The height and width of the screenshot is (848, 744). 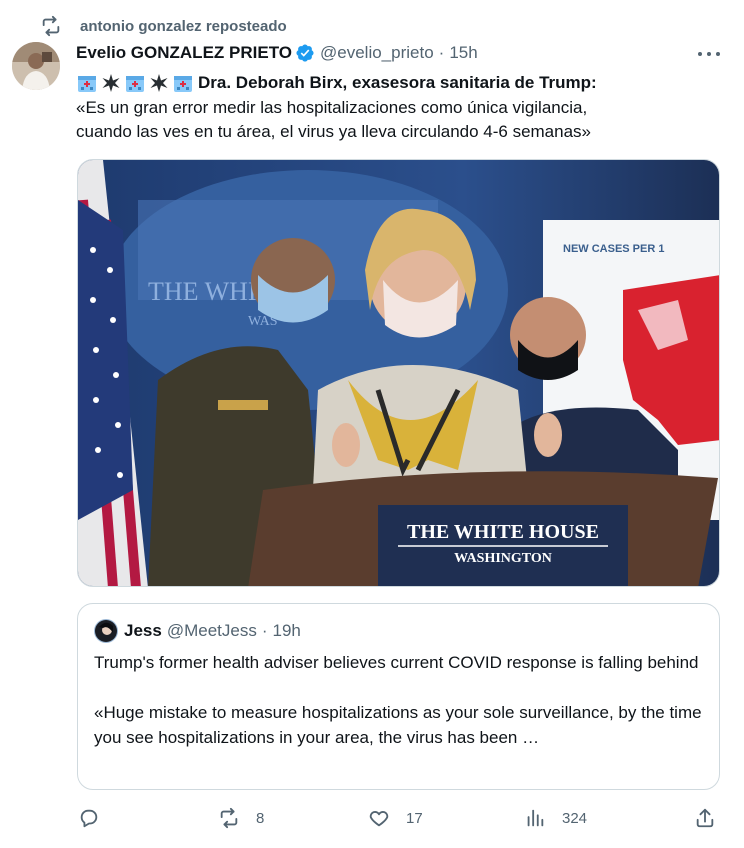 I want to click on author-name: Evelio GONZALEZ PRIETO, so click(x=184, y=53).